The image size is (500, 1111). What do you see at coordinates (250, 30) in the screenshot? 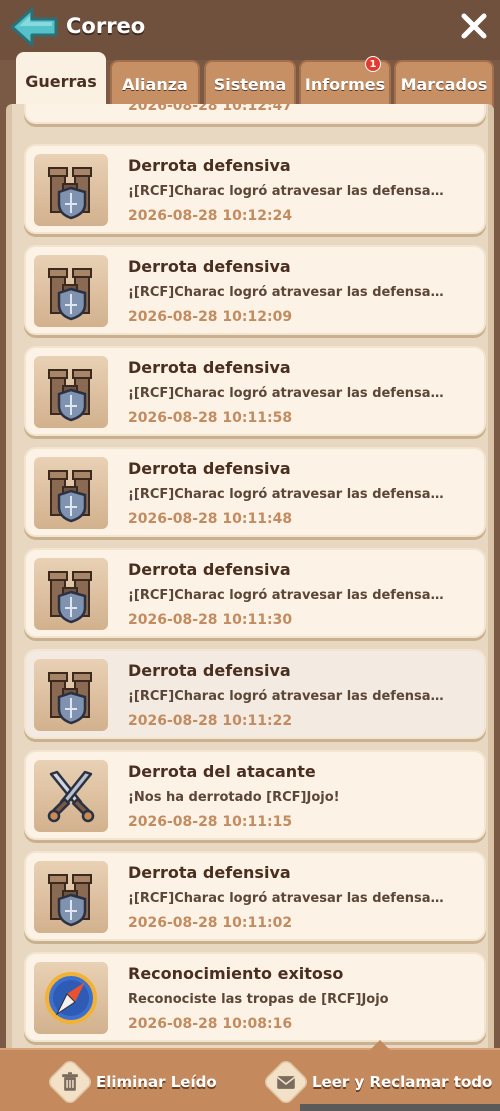
I see `header-bar: Correo` at bounding box center [250, 30].